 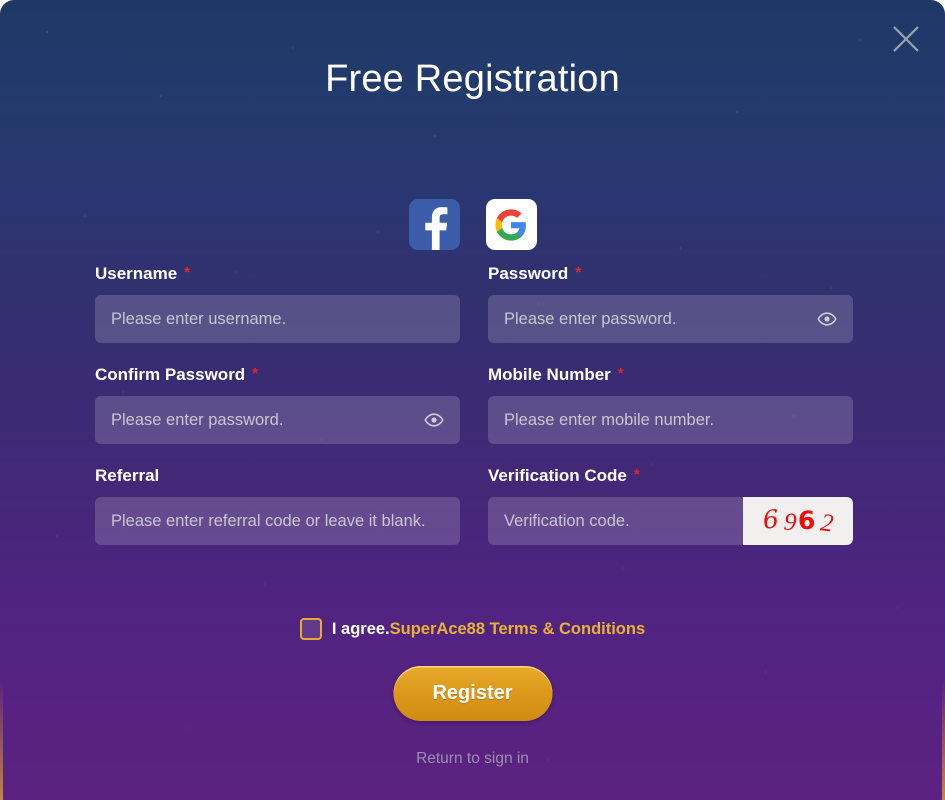 What do you see at coordinates (360, 628) in the screenshot?
I see `agree-prefix: I agree.` at bounding box center [360, 628].